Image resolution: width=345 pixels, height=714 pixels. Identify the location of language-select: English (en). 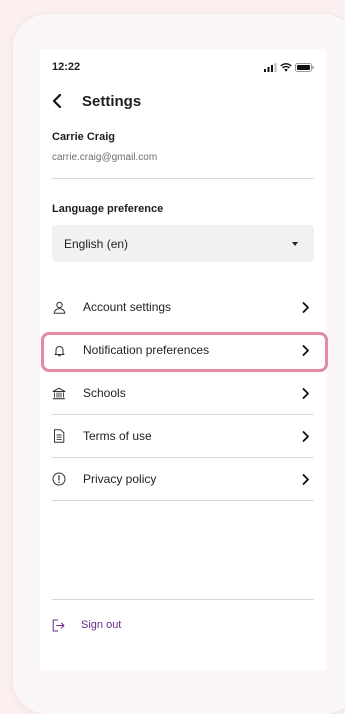
(183, 243).